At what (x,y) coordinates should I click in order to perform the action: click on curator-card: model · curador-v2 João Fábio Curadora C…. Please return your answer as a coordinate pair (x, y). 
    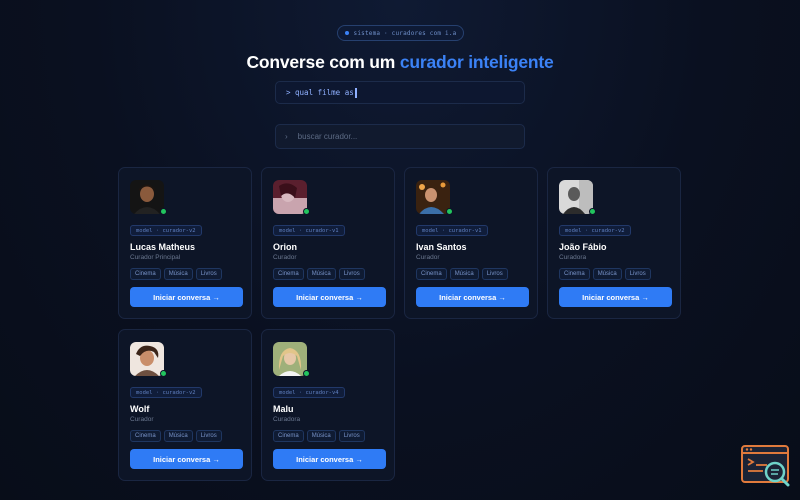
    Looking at the image, I should click on (614, 243).